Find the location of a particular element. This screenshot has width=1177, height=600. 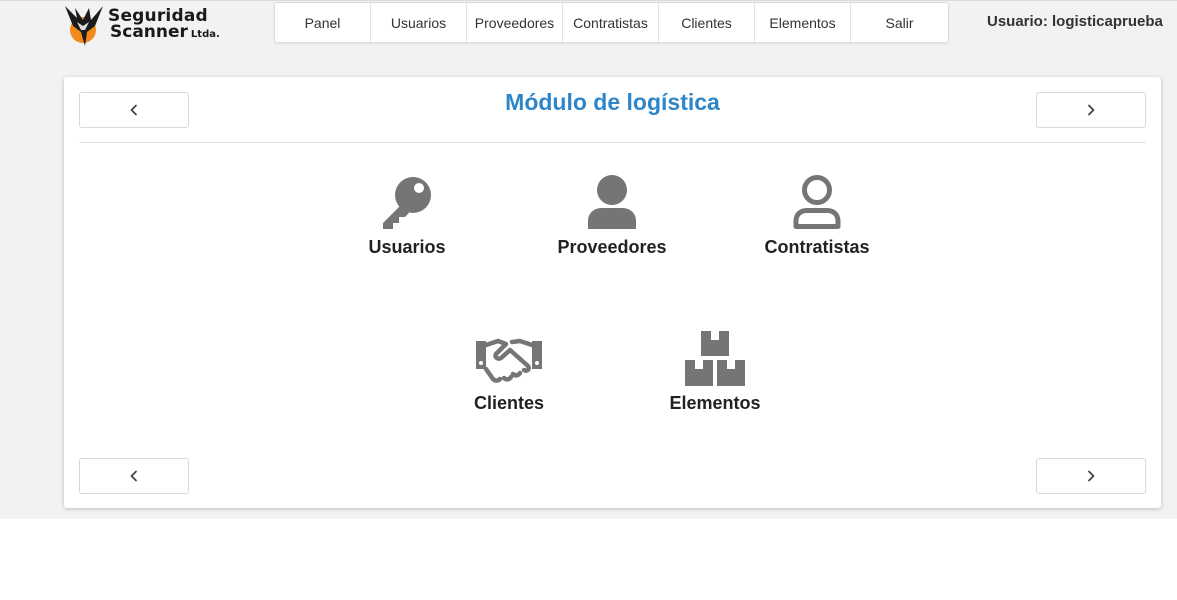

brand-logo: Seguridad Scanner Ltda. is located at coordinates (158, 25).